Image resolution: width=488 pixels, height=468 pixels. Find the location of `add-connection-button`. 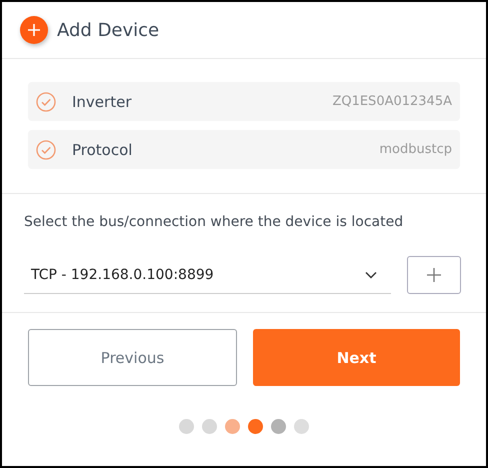

add-connection-button is located at coordinates (434, 275).